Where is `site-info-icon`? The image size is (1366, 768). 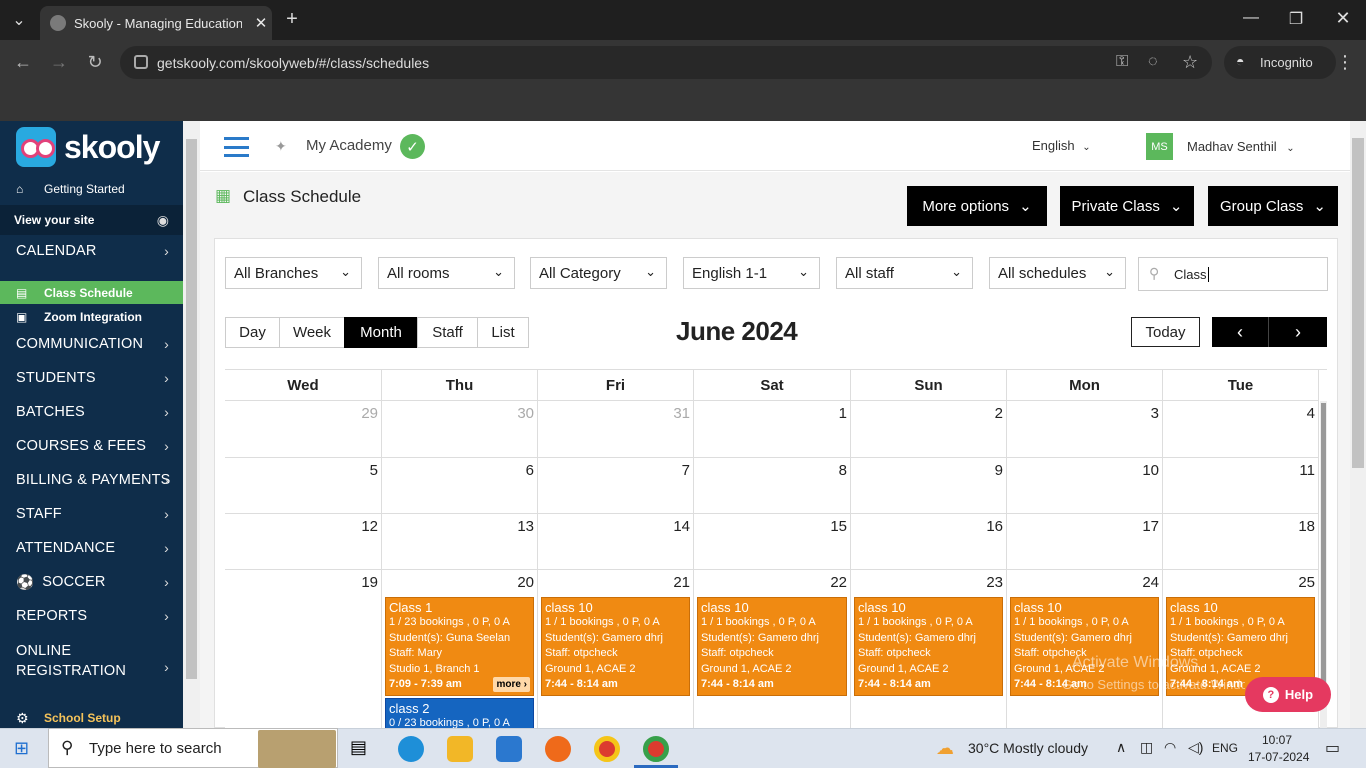 site-info-icon is located at coordinates (141, 62).